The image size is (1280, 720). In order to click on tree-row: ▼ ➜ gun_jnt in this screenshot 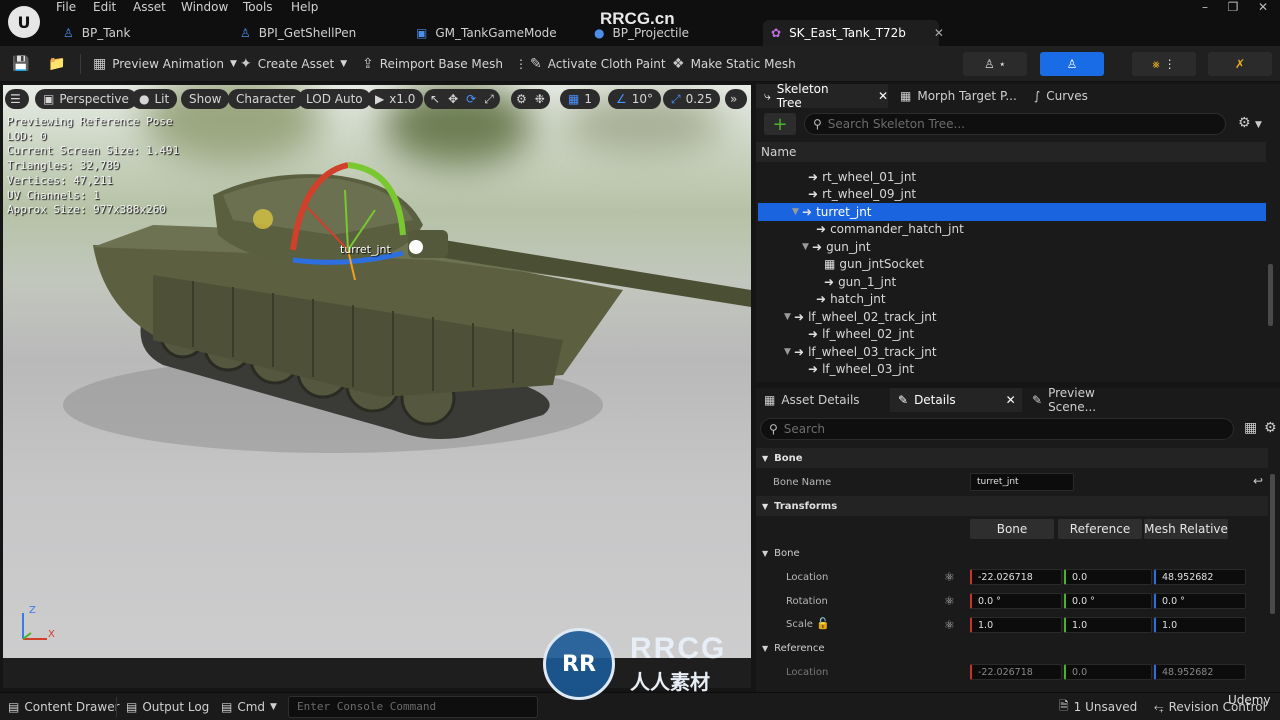, I will do `click(1012, 247)`.